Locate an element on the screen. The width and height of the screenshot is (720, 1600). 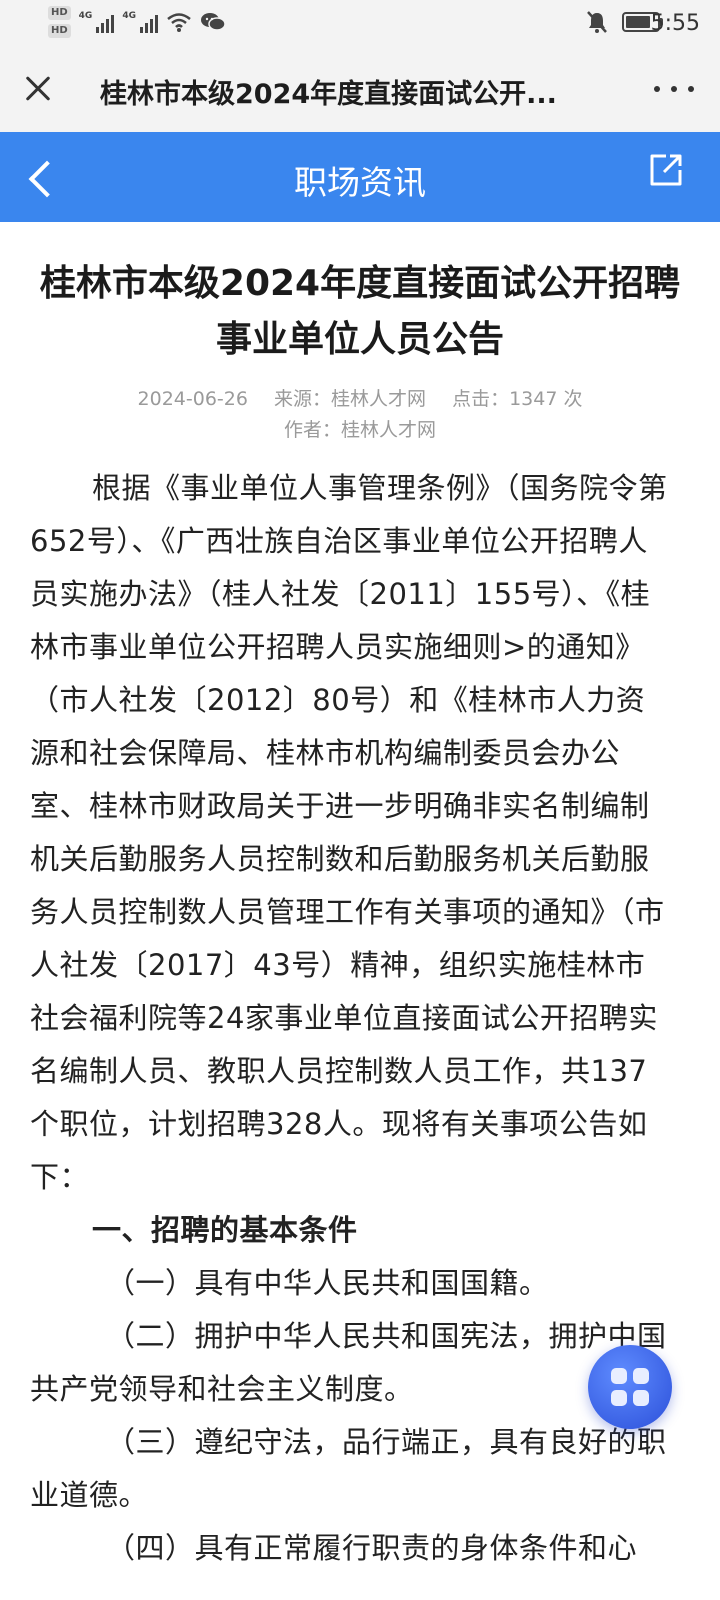
status-time: 5:55 is located at coordinates (675, 23).